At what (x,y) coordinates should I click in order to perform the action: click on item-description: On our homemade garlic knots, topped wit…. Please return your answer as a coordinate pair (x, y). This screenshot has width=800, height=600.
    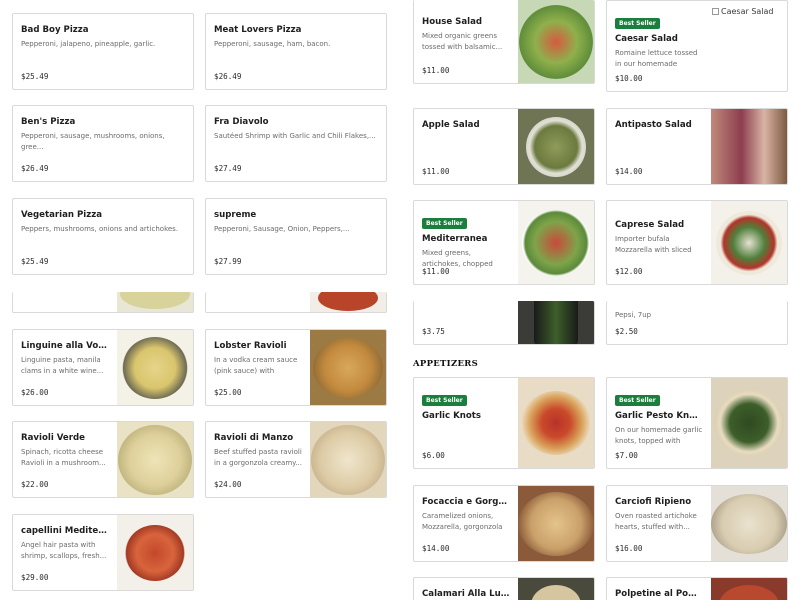
    Looking at the image, I should click on (659, 435).